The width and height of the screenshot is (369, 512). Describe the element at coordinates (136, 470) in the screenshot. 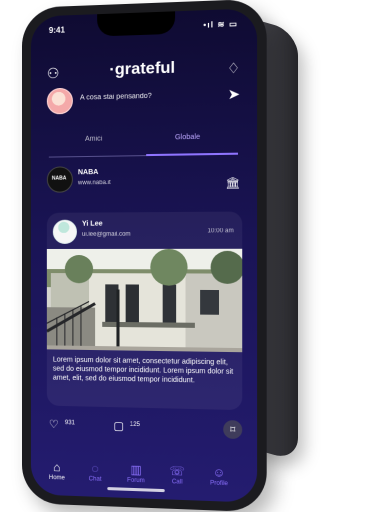

I see `forum-icon: ▥` at that location.